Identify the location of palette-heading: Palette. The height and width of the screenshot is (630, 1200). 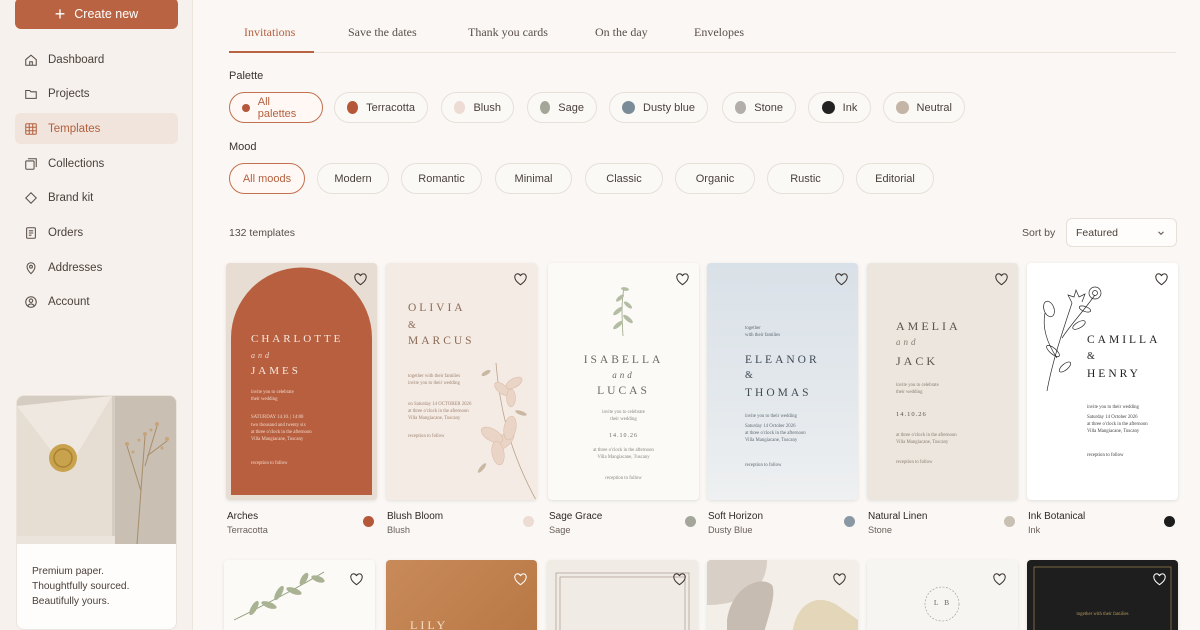
(246, 76).